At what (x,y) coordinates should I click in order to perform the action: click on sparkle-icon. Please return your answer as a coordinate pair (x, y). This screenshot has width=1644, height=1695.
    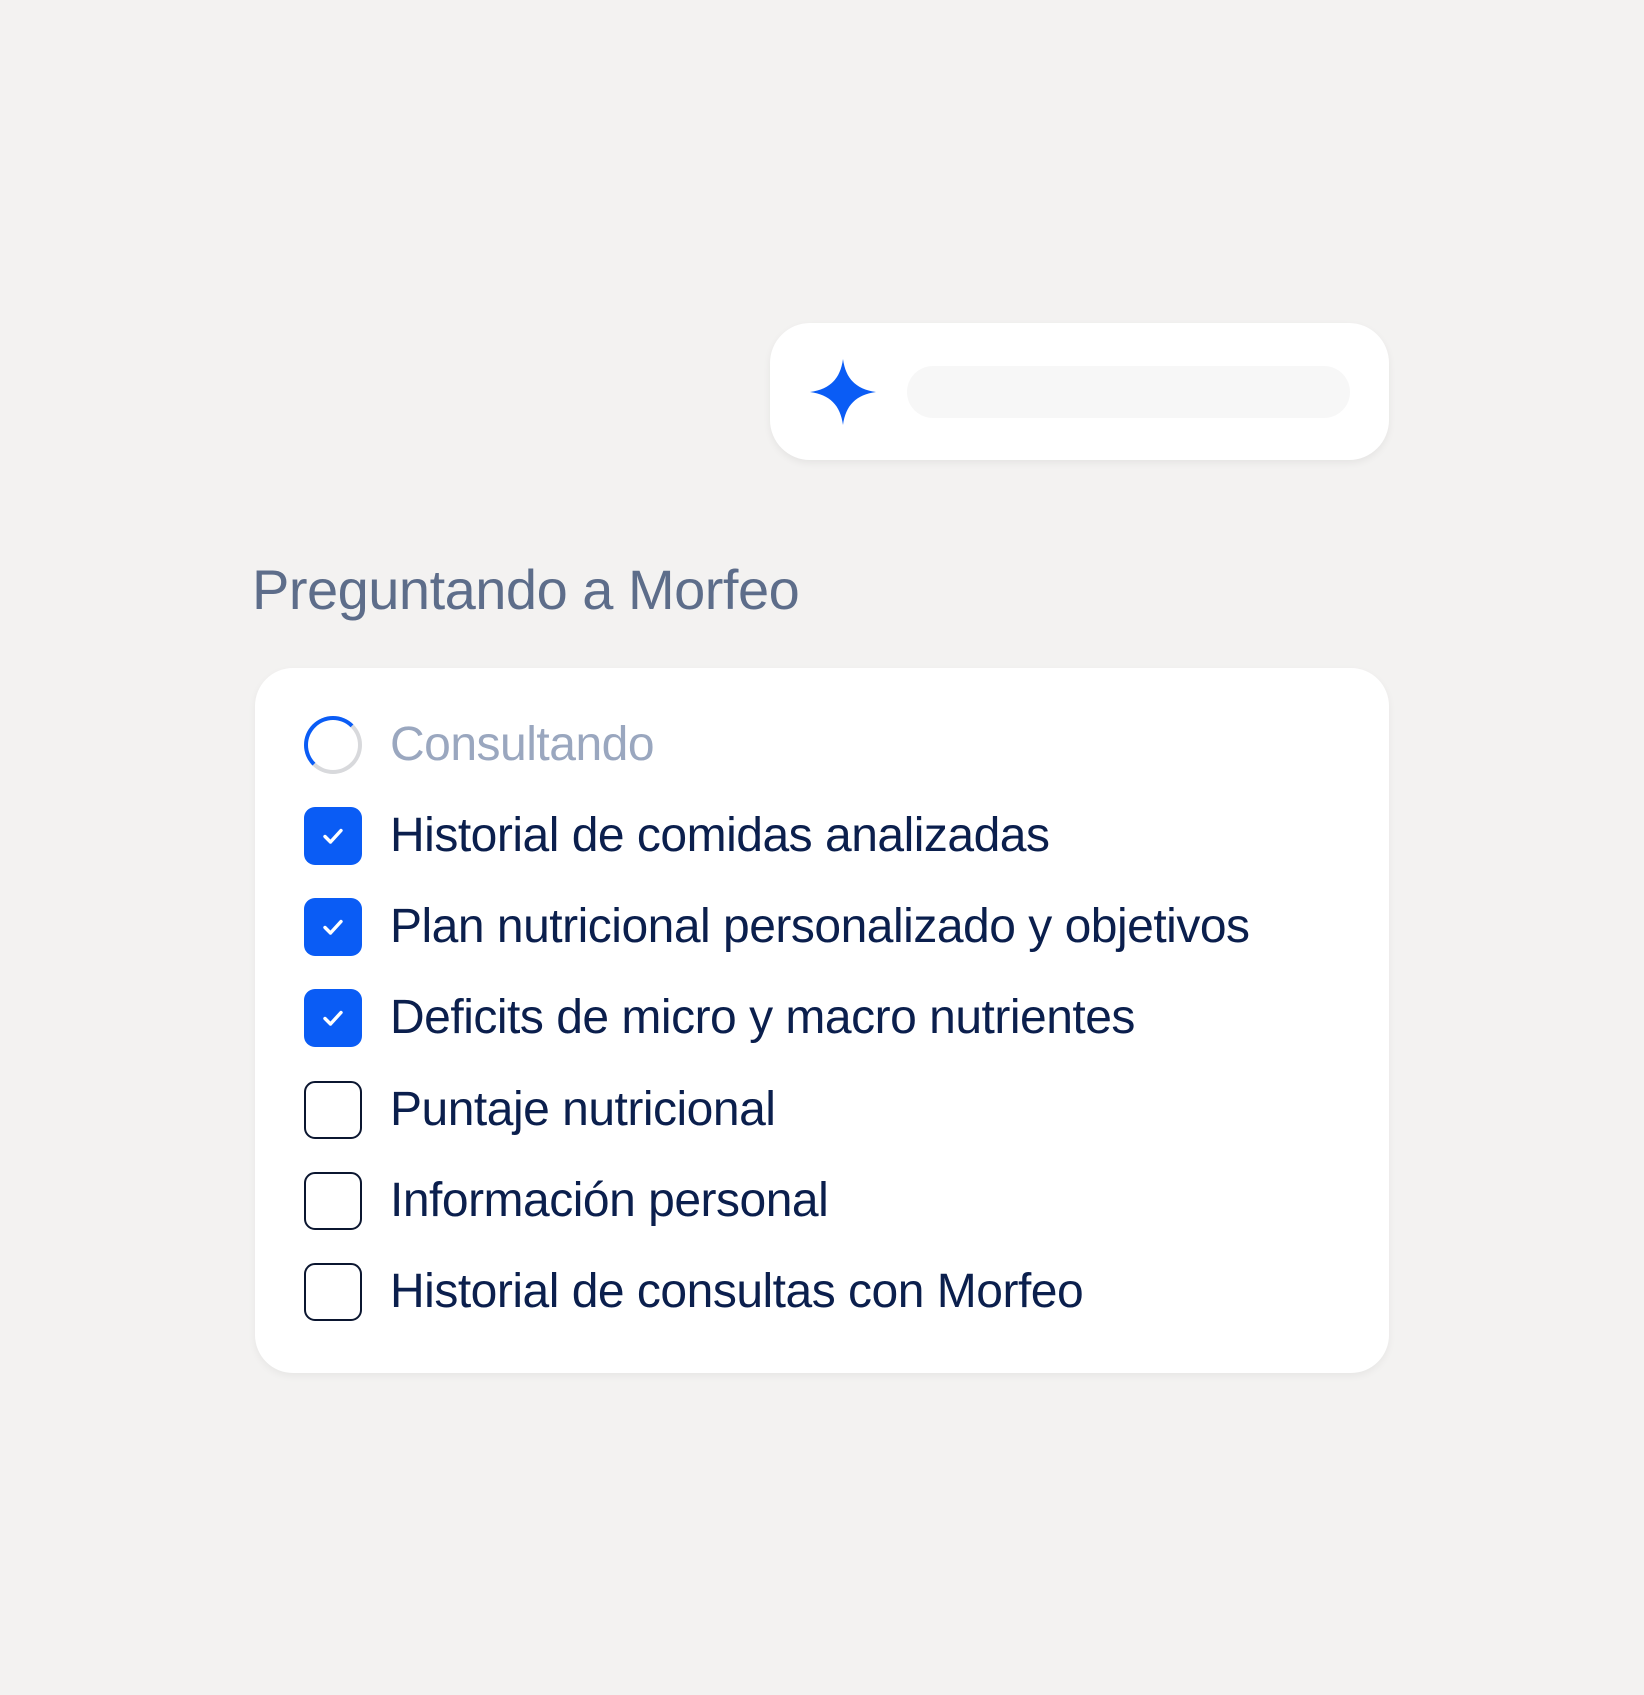
    Looking at the image, I should click on (843, 392).